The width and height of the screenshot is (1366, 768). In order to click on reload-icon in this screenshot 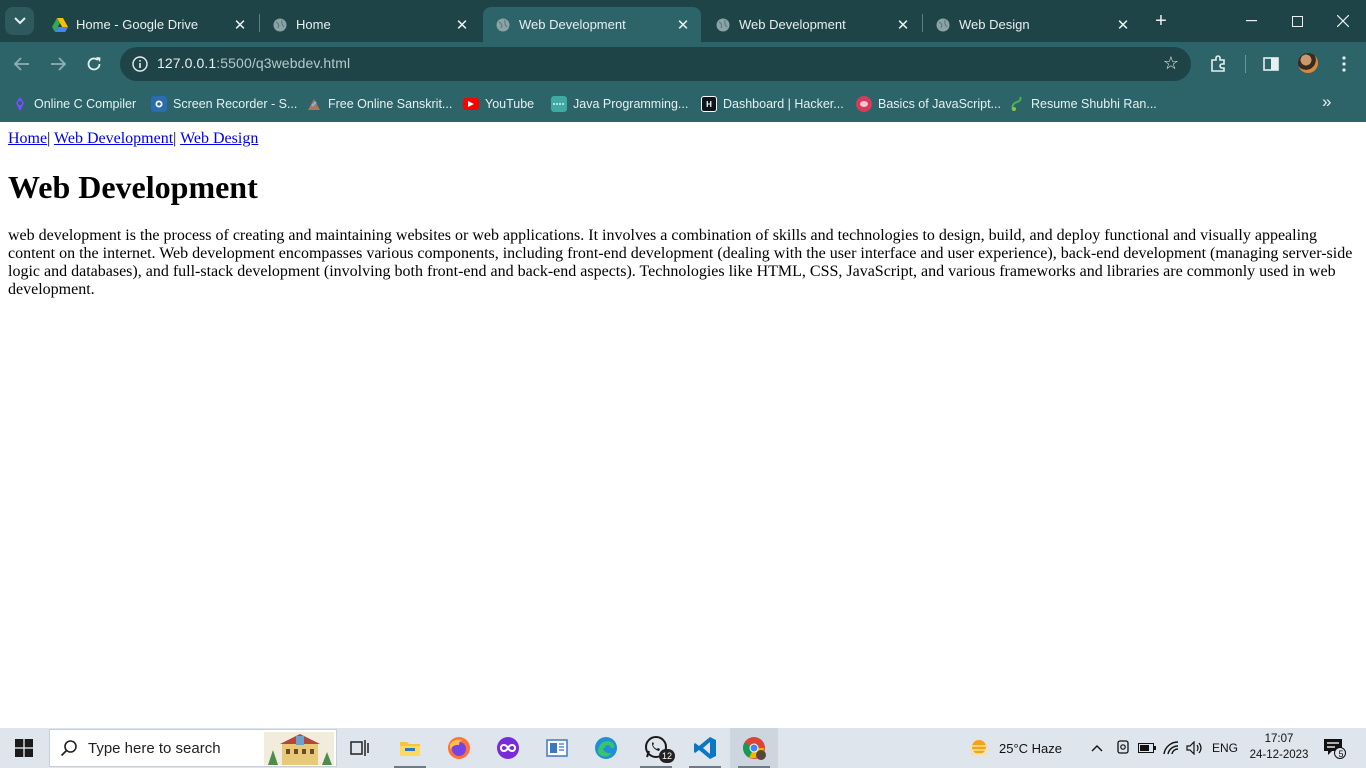, I will do `click(94, 64)`.